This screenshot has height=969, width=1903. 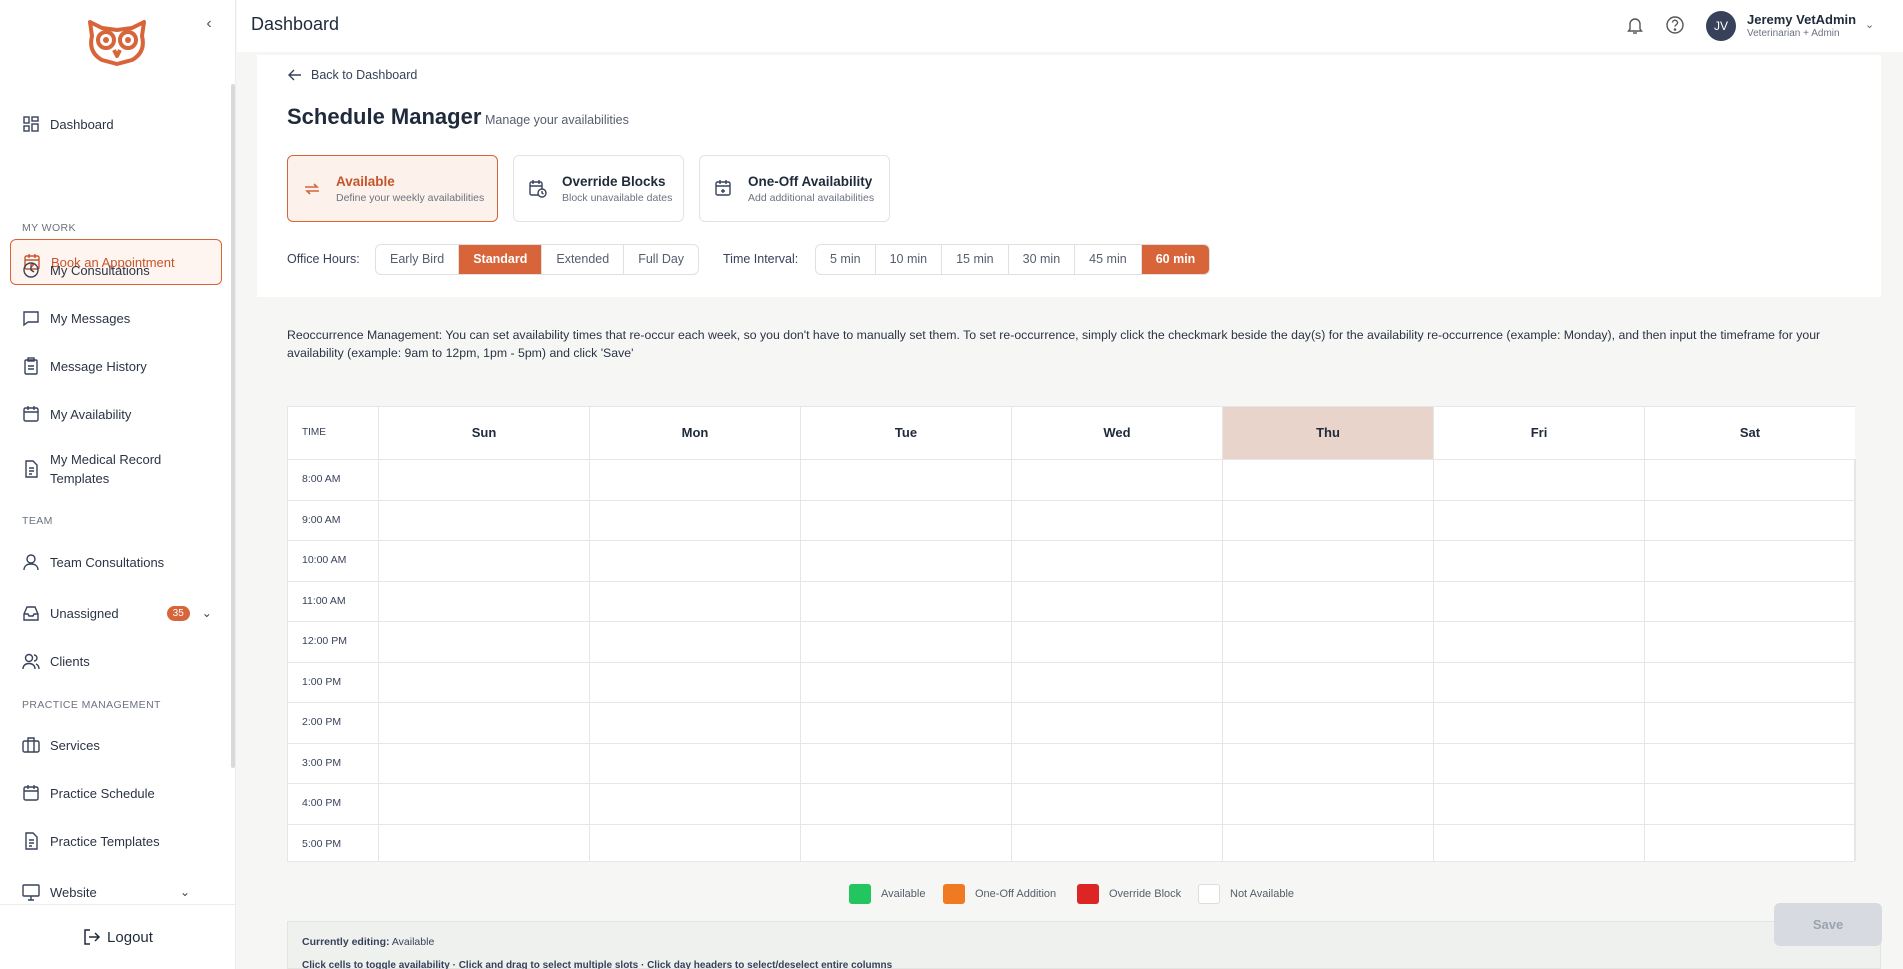 I want to click on sidebar-item-website: Website ⌄, so click(x=106, y=892).